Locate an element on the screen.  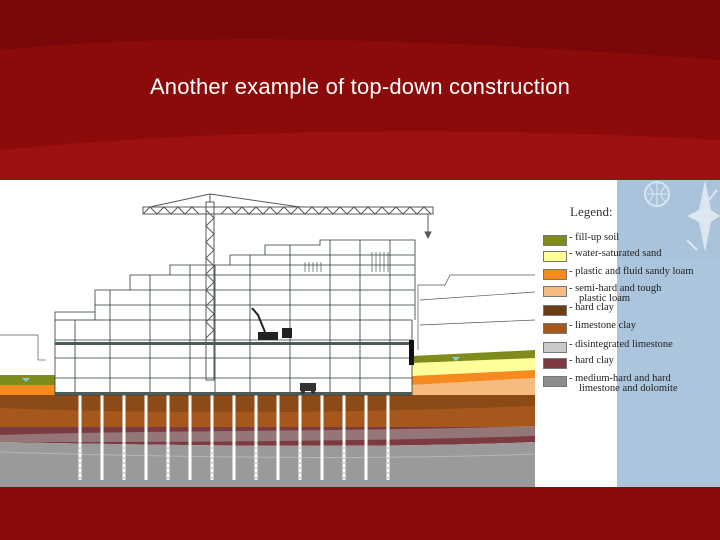
legend-item-water-saturated-sand: - water-saturated sand is located at coordinates (631, 257).